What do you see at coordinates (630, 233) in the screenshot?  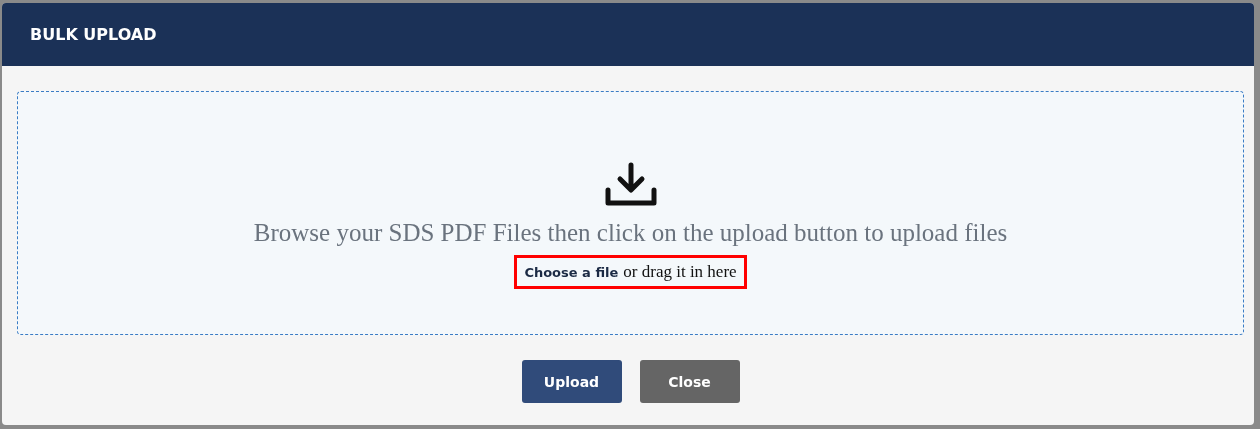 I see `instruction-text: Browse your SDS PDF Files then click on the upload button to upload files` at bounding box center [630, 233].